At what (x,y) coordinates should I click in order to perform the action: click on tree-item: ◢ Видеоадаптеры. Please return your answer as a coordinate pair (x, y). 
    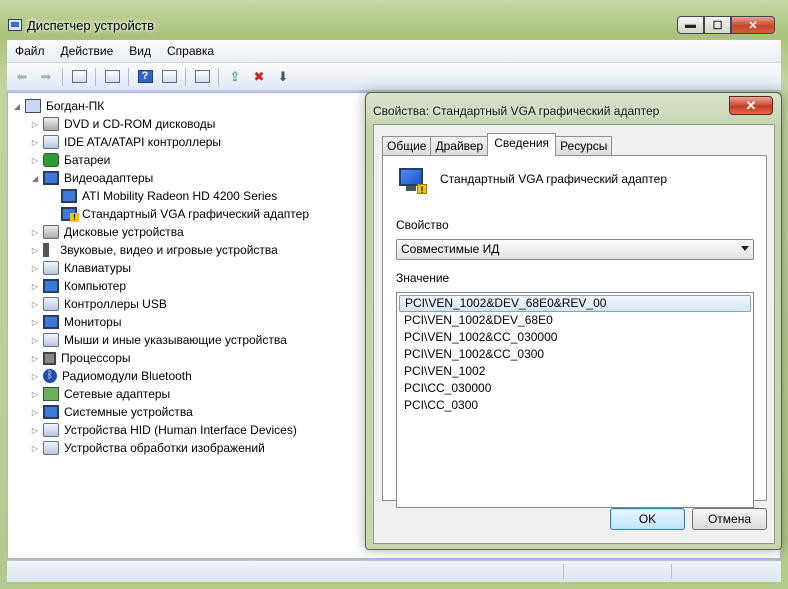
    Looking at the image, I should click on (169, 178).